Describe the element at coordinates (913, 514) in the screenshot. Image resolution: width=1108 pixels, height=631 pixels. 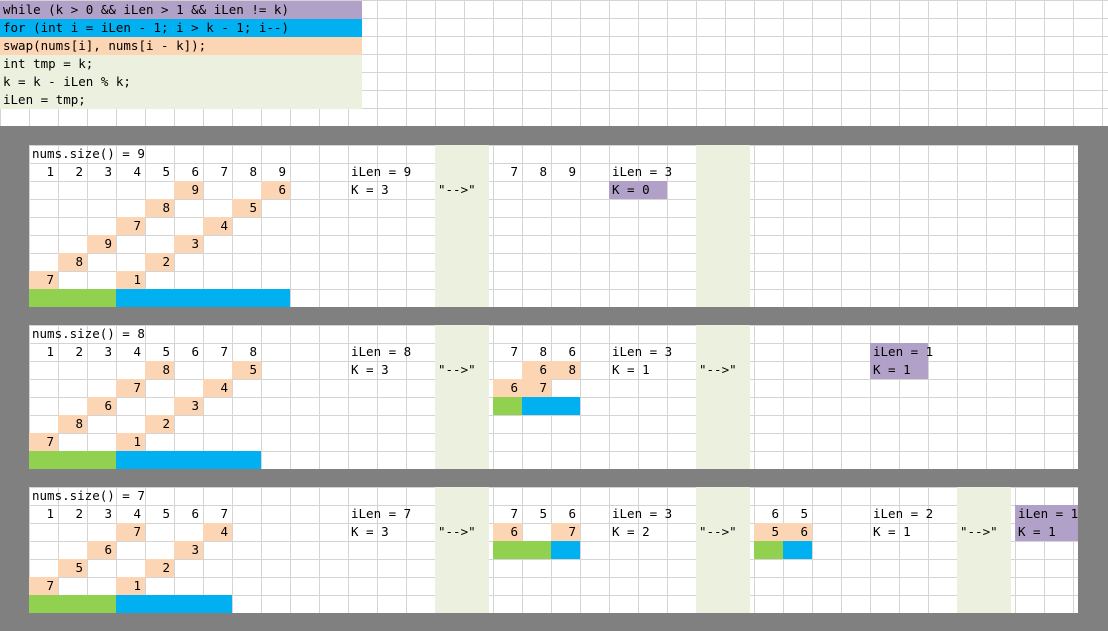
I see `ilen-label: iLen = 2` at that location.